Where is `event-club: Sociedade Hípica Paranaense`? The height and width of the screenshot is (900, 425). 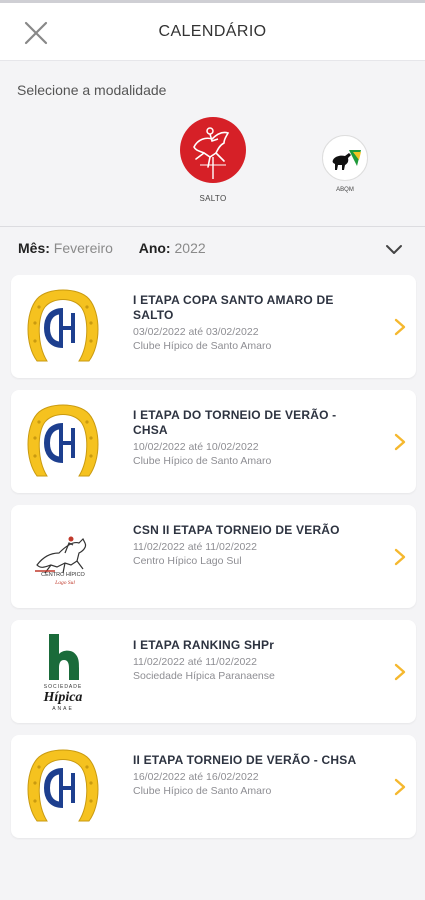
event-club: Sociedade Hípica Paranaense is located at coordinates (204, 676).